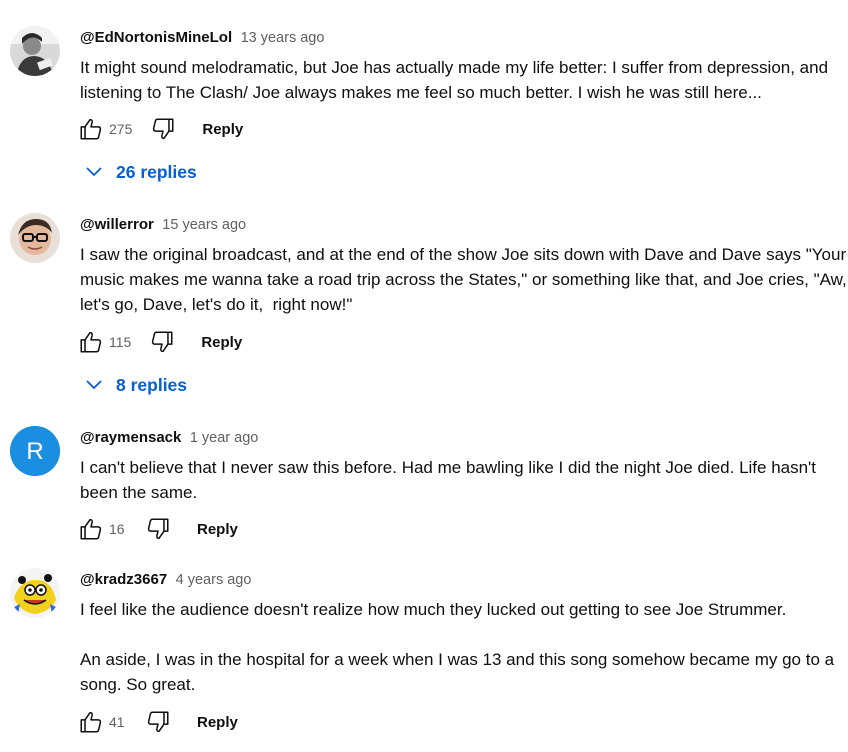  Describe the element at coordinates (117, 529) in the screenshot. I see `like-count: 16` at that location.